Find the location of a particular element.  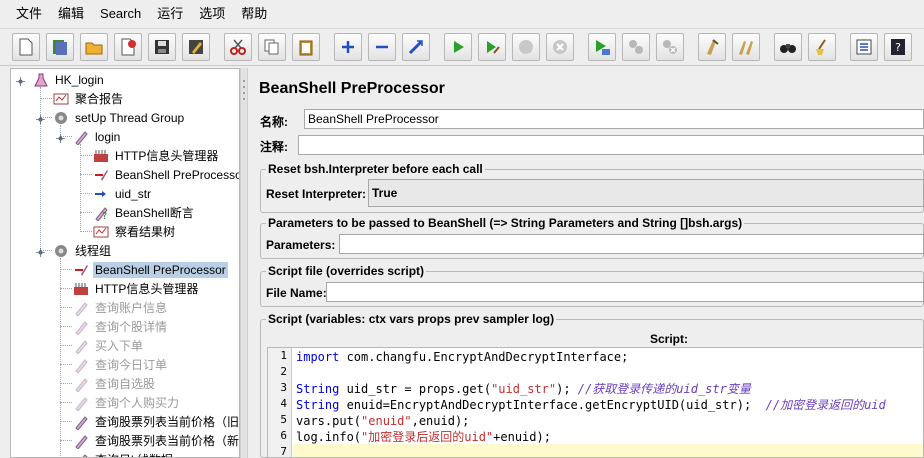

menu-options: 选项 is located at coordinates (212, 14).